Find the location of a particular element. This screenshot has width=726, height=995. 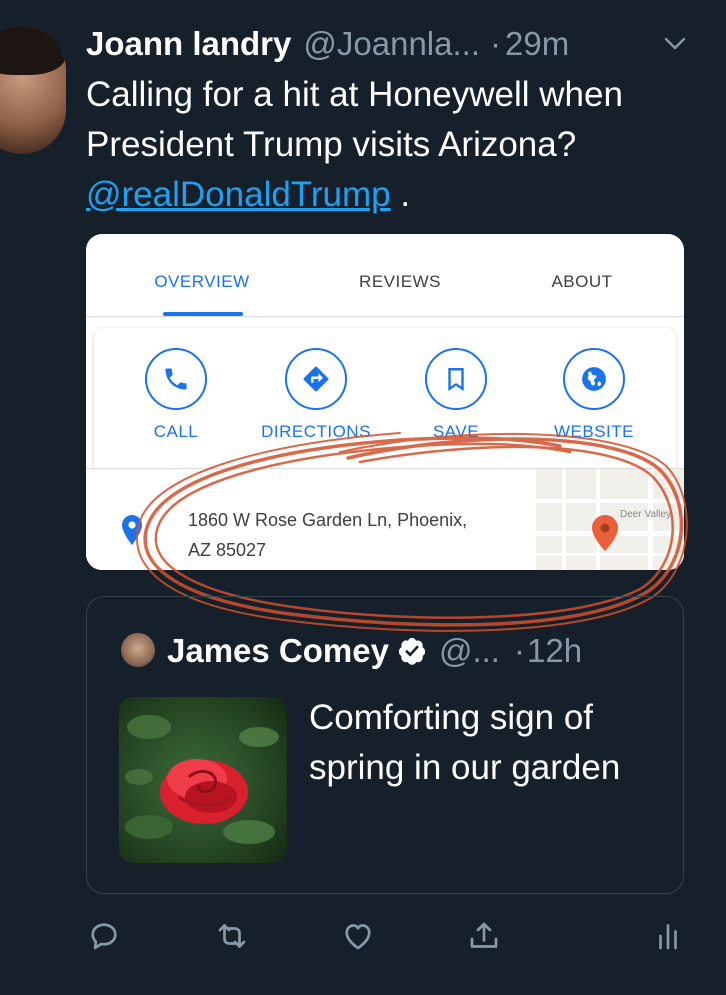

rose-image is located at coordinates (202, 779).